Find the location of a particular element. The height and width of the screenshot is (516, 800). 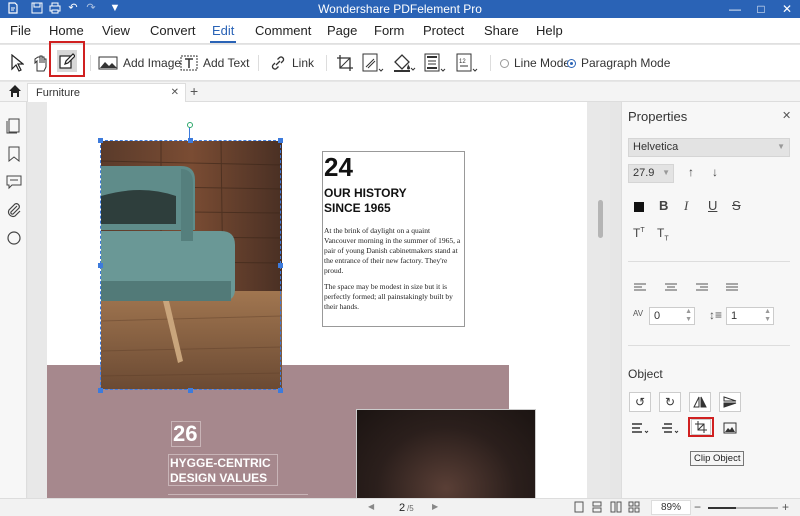

zoom-in-icon: + is located at coordinates (785, 507).